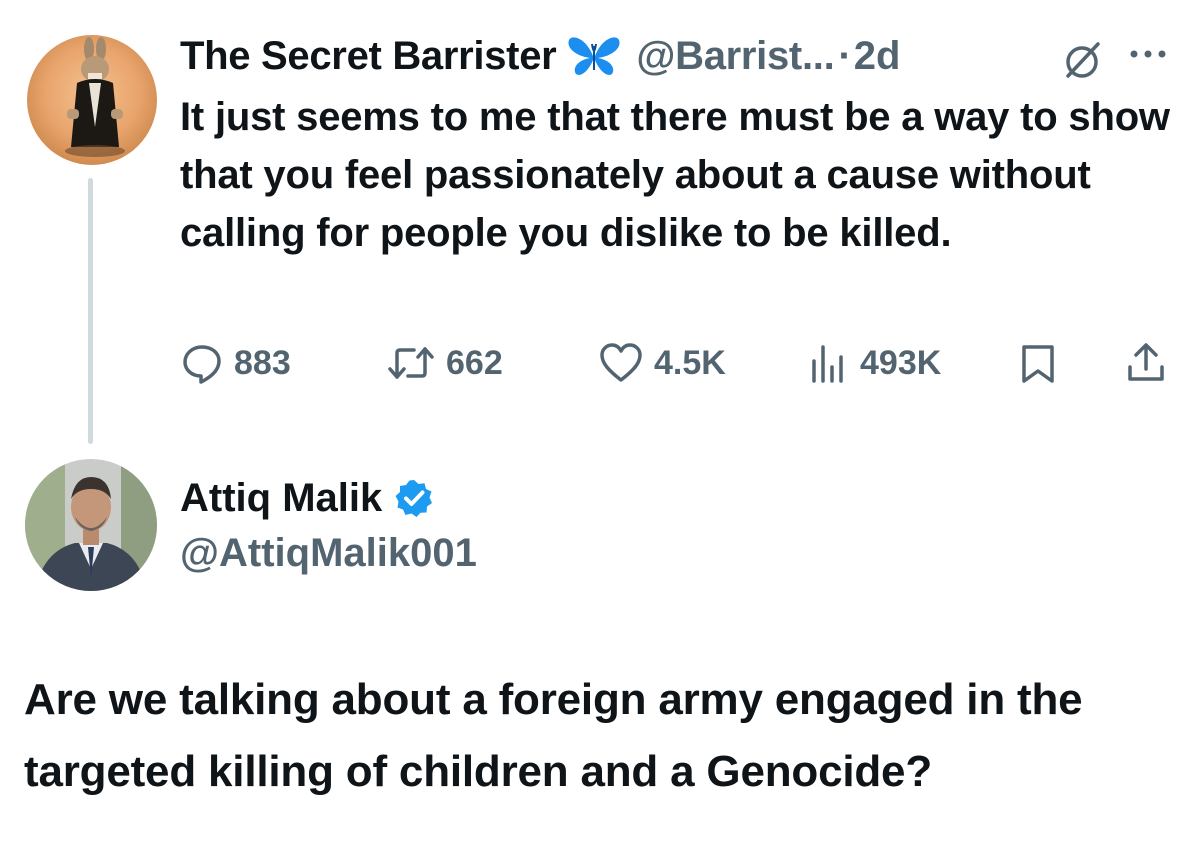  I want to click on share-icon, so click(1146, 362).